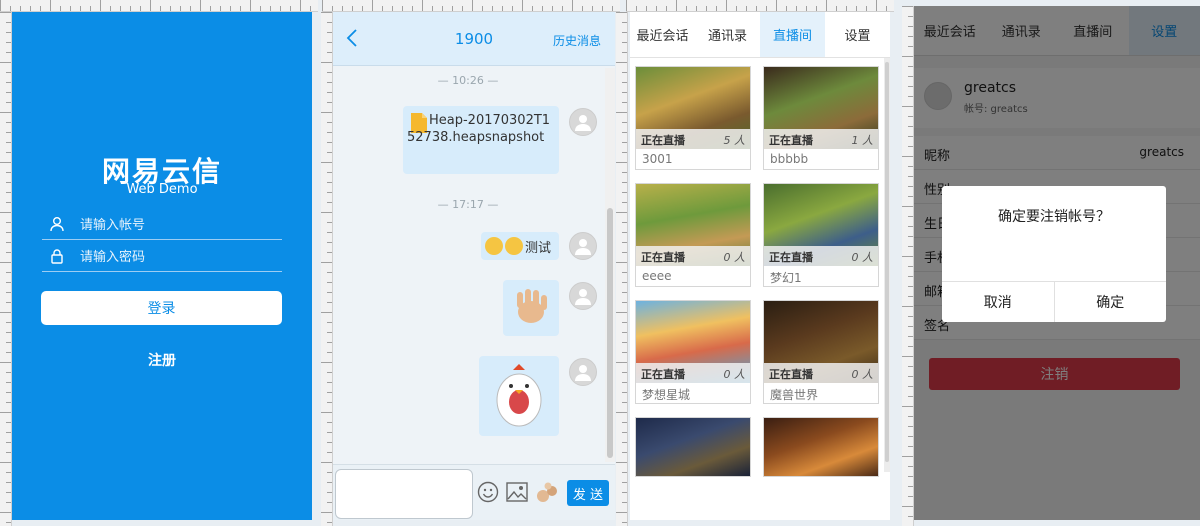 This screenshot has width=1200, height=526. I want to click on message-input, so click(404, 494).